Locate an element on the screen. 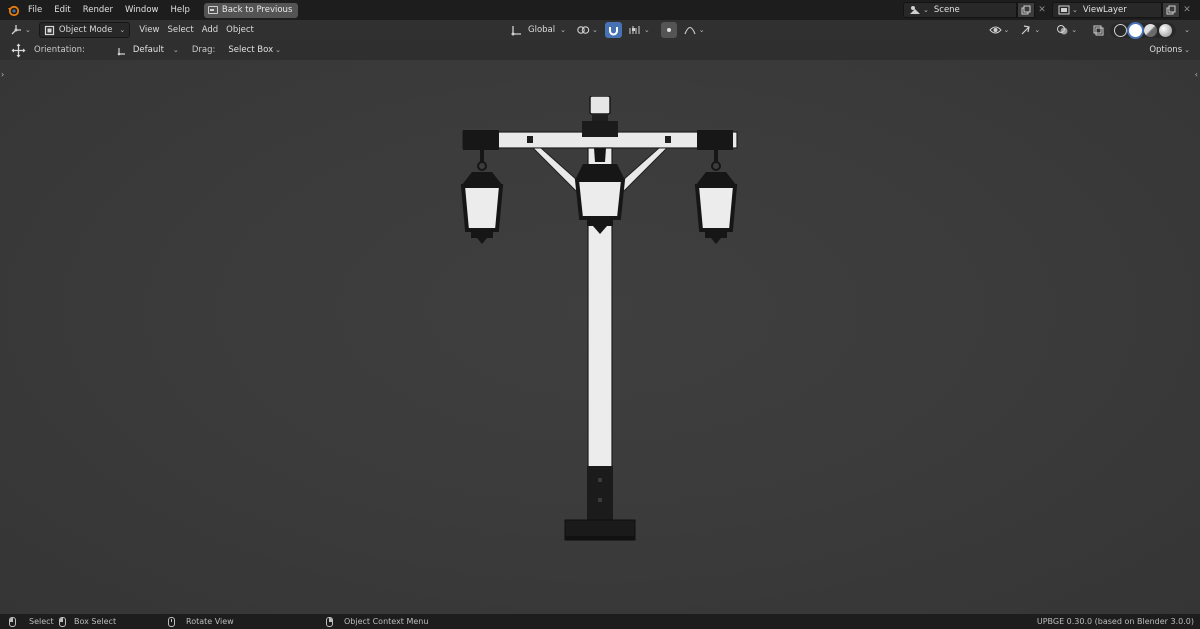  header-menu-view: View is located at coordinates (149, 30).